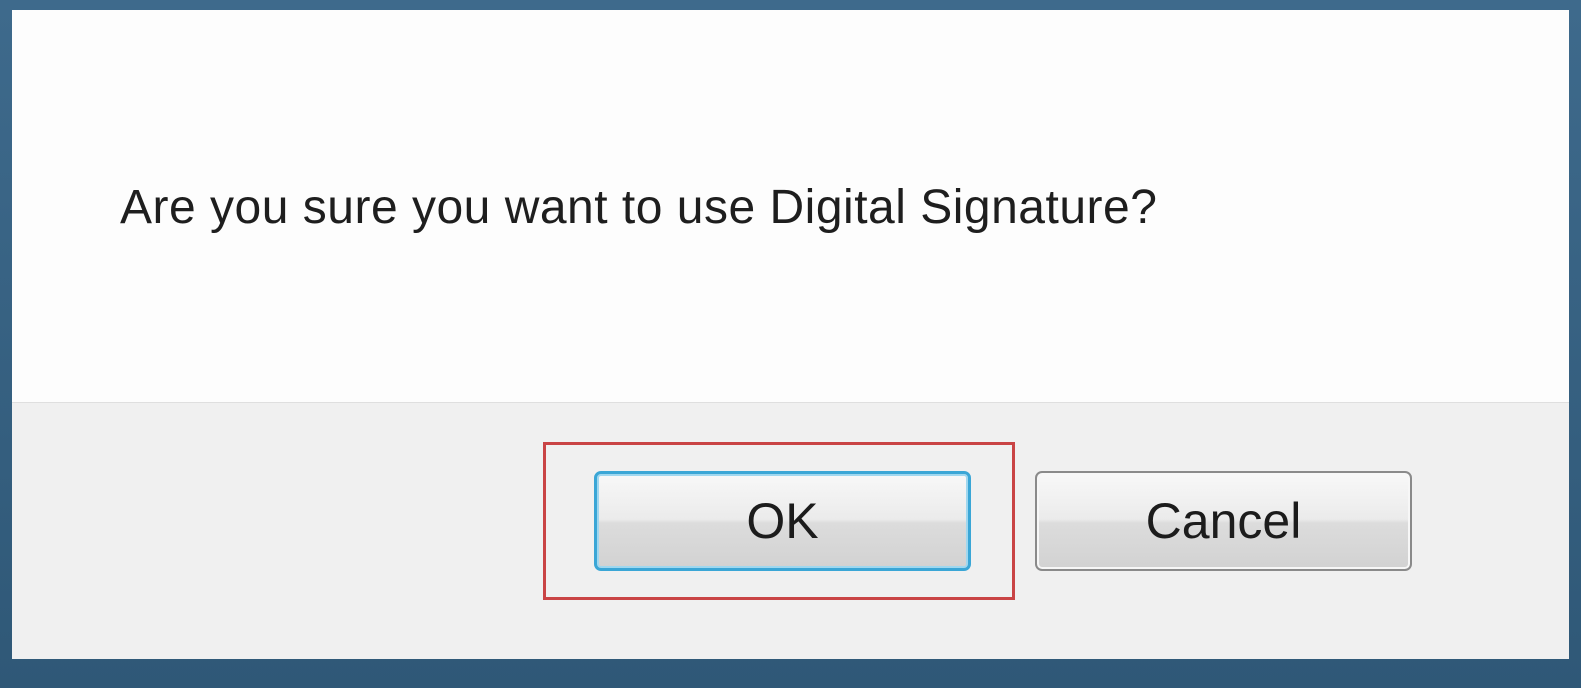 Image resolution: width=1581 pixels, height=688 pixels. What do you see at coordinates (1223, 521) in the screenshot?
I see `cancel-button: Cancel` at bounding box center [1223, 521].